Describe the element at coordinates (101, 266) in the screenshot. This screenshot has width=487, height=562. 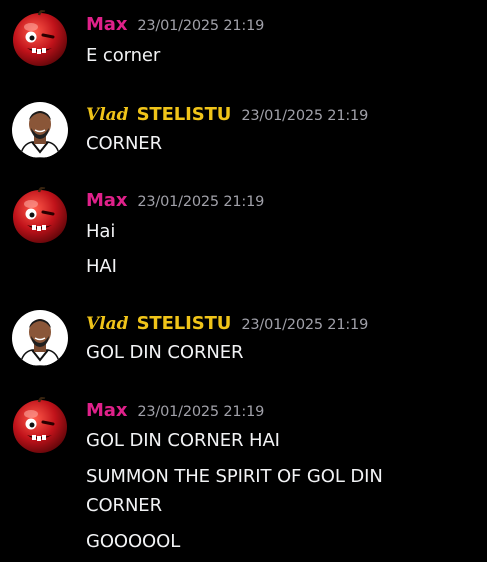
I see `message-text: HAI` at that location.